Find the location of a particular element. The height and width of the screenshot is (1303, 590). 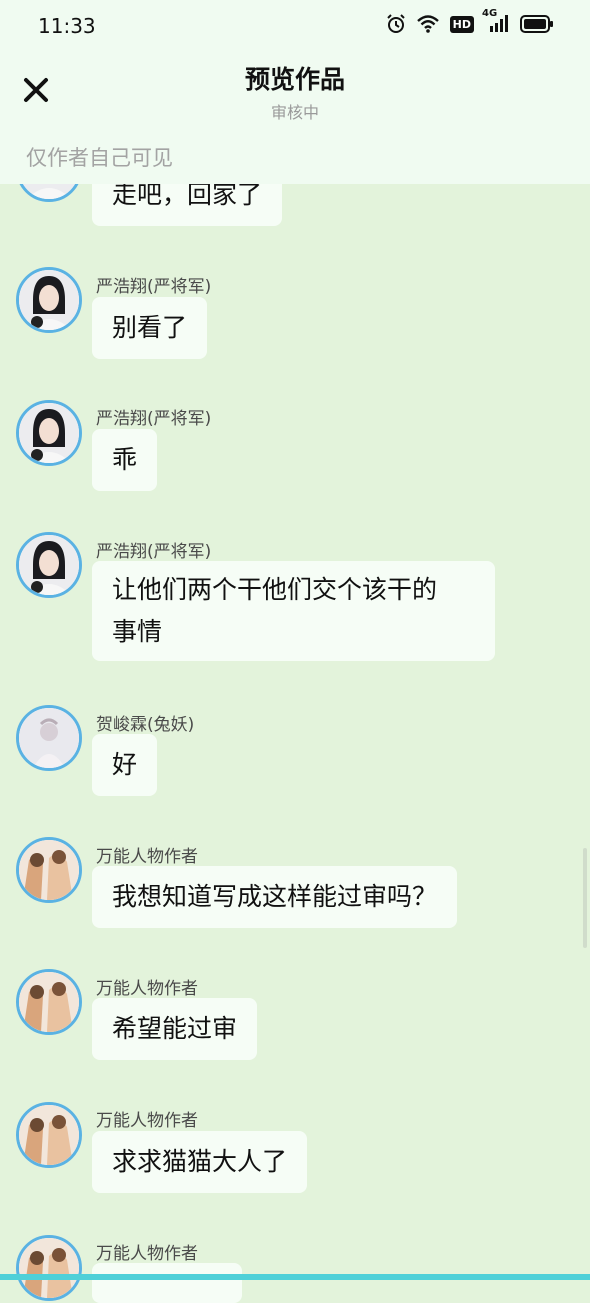

visibility-note: 仅作者自己可见 is located at coordinates (99, 158).